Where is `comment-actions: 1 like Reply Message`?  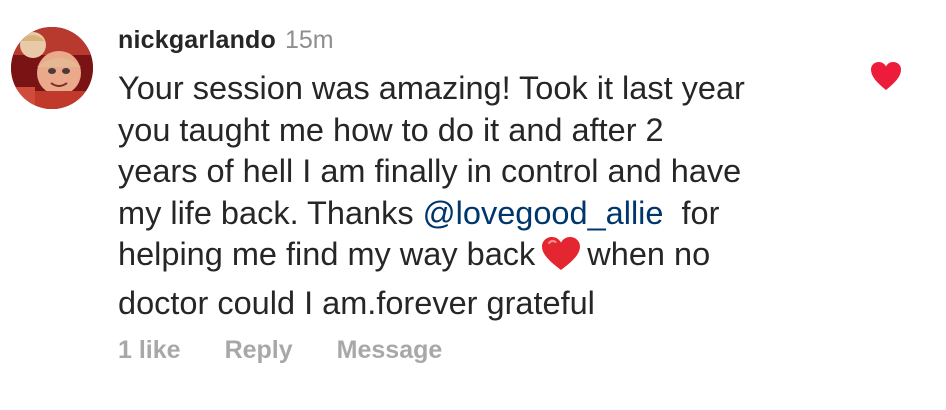 comment-actions: 1 like Reply Message is located at coordinates (302, 350).